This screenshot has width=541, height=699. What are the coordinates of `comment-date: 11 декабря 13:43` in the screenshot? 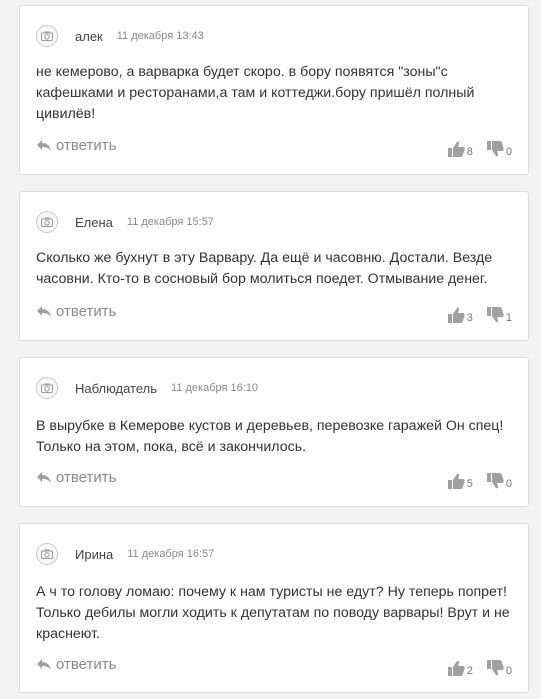 It's located at (160, 36).